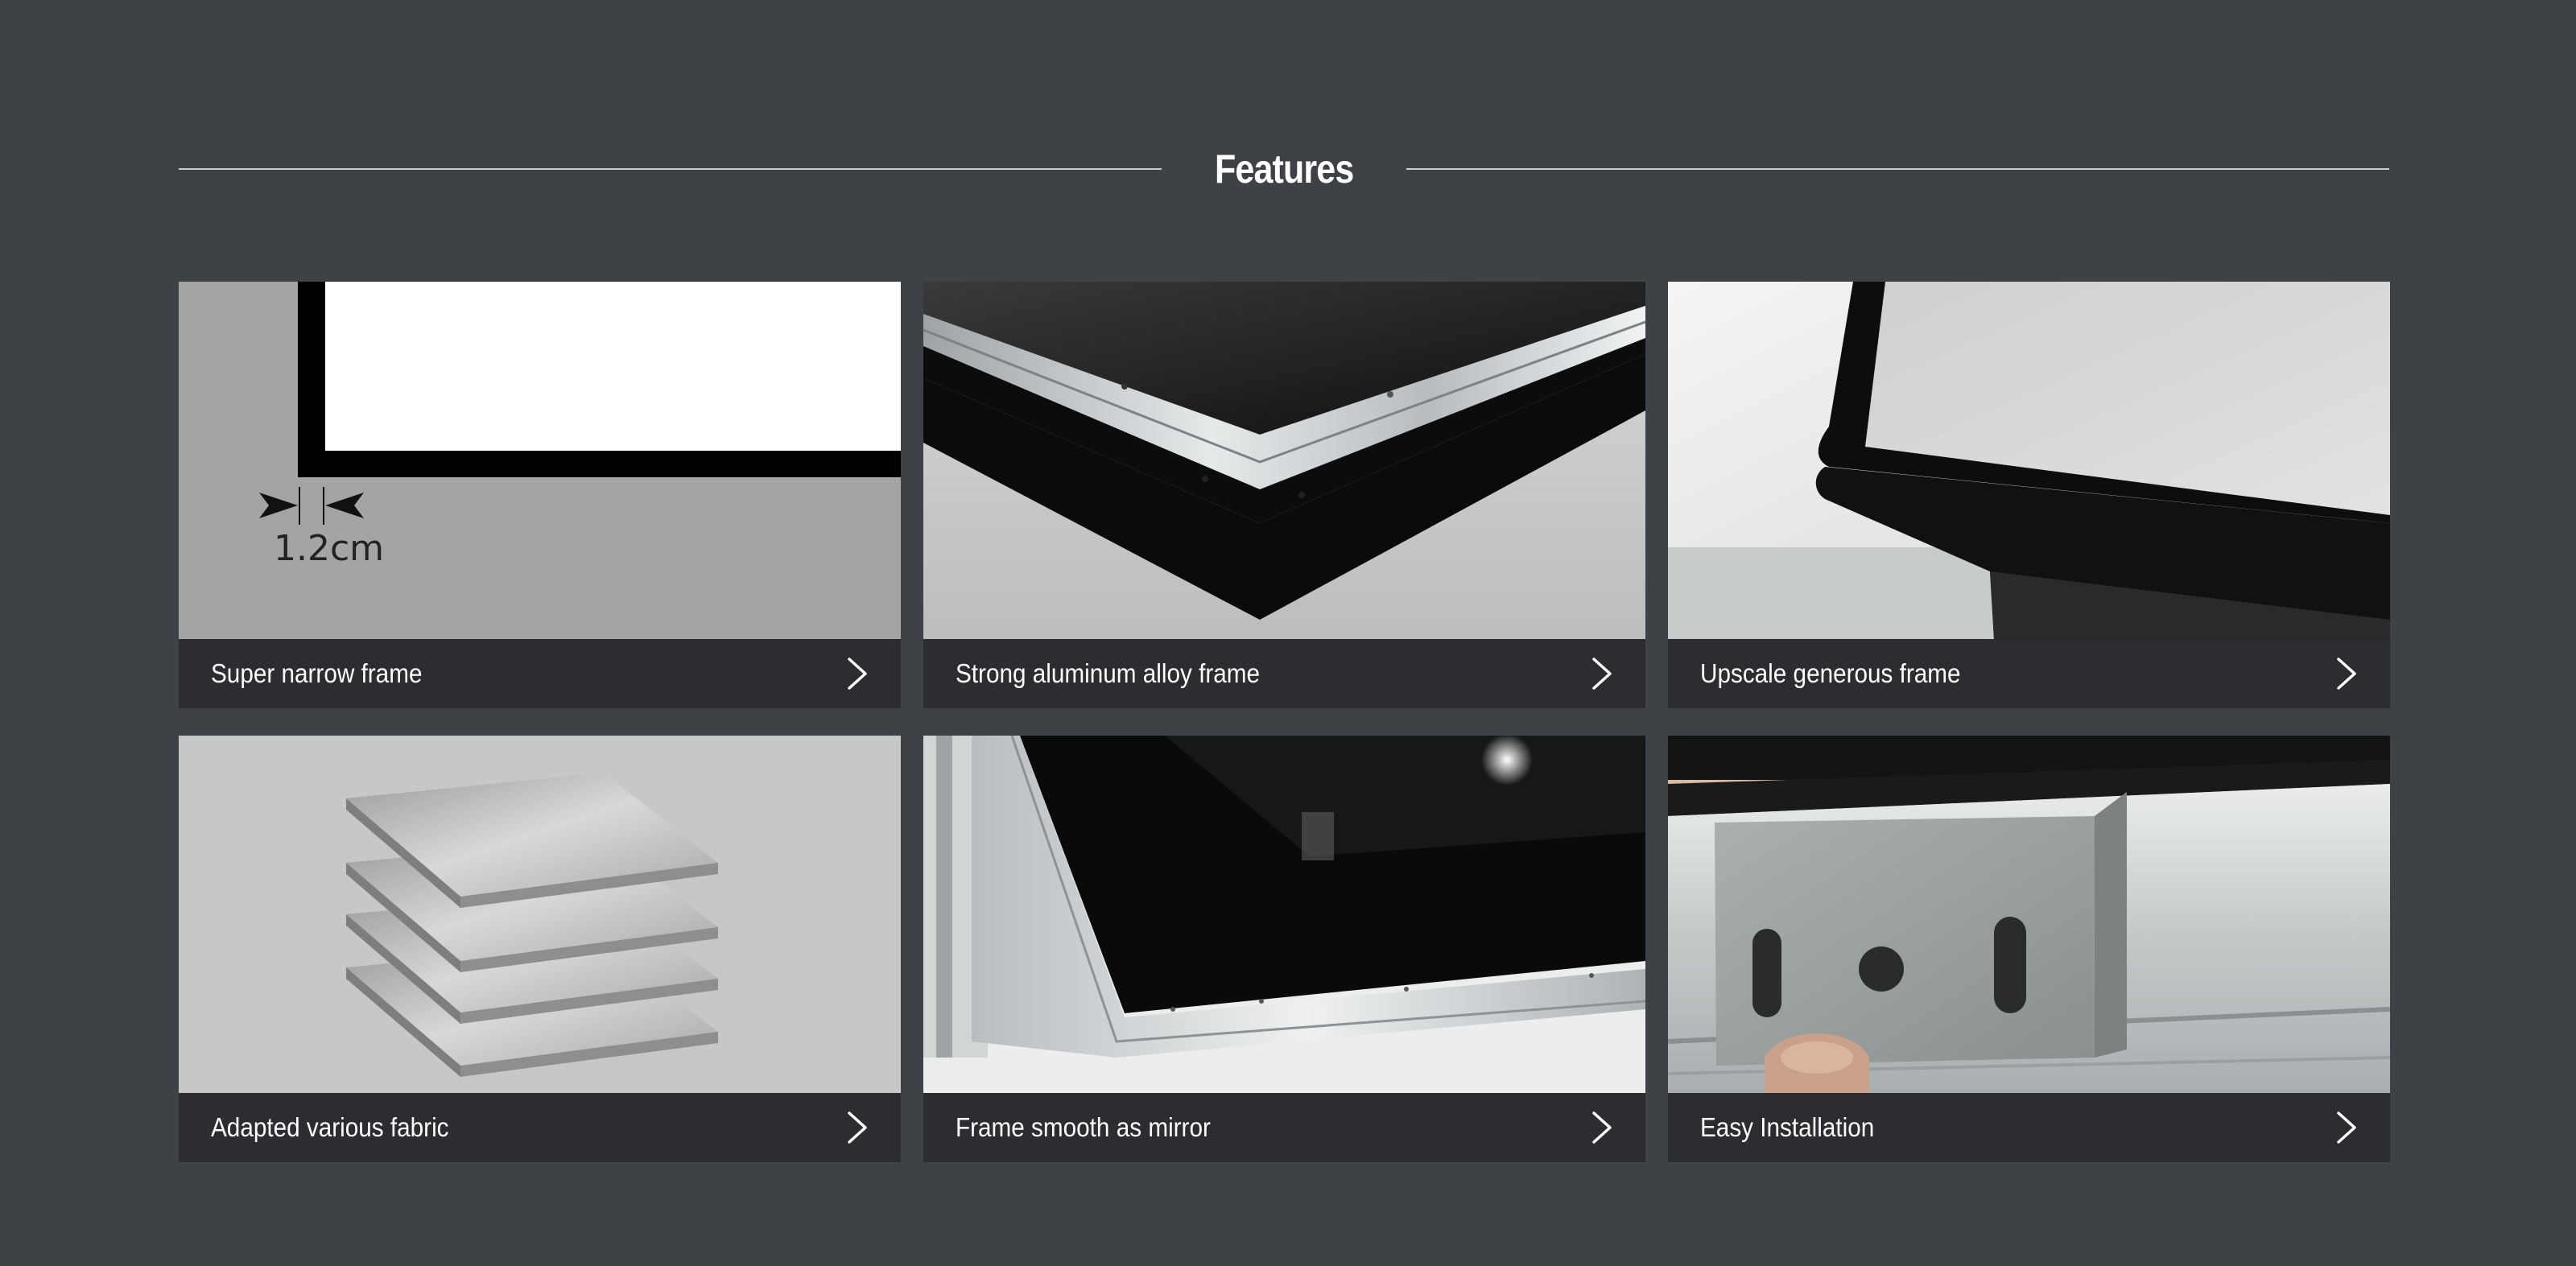  I want to click on feature-label: Adapted various fabric, so click(330, 1127).